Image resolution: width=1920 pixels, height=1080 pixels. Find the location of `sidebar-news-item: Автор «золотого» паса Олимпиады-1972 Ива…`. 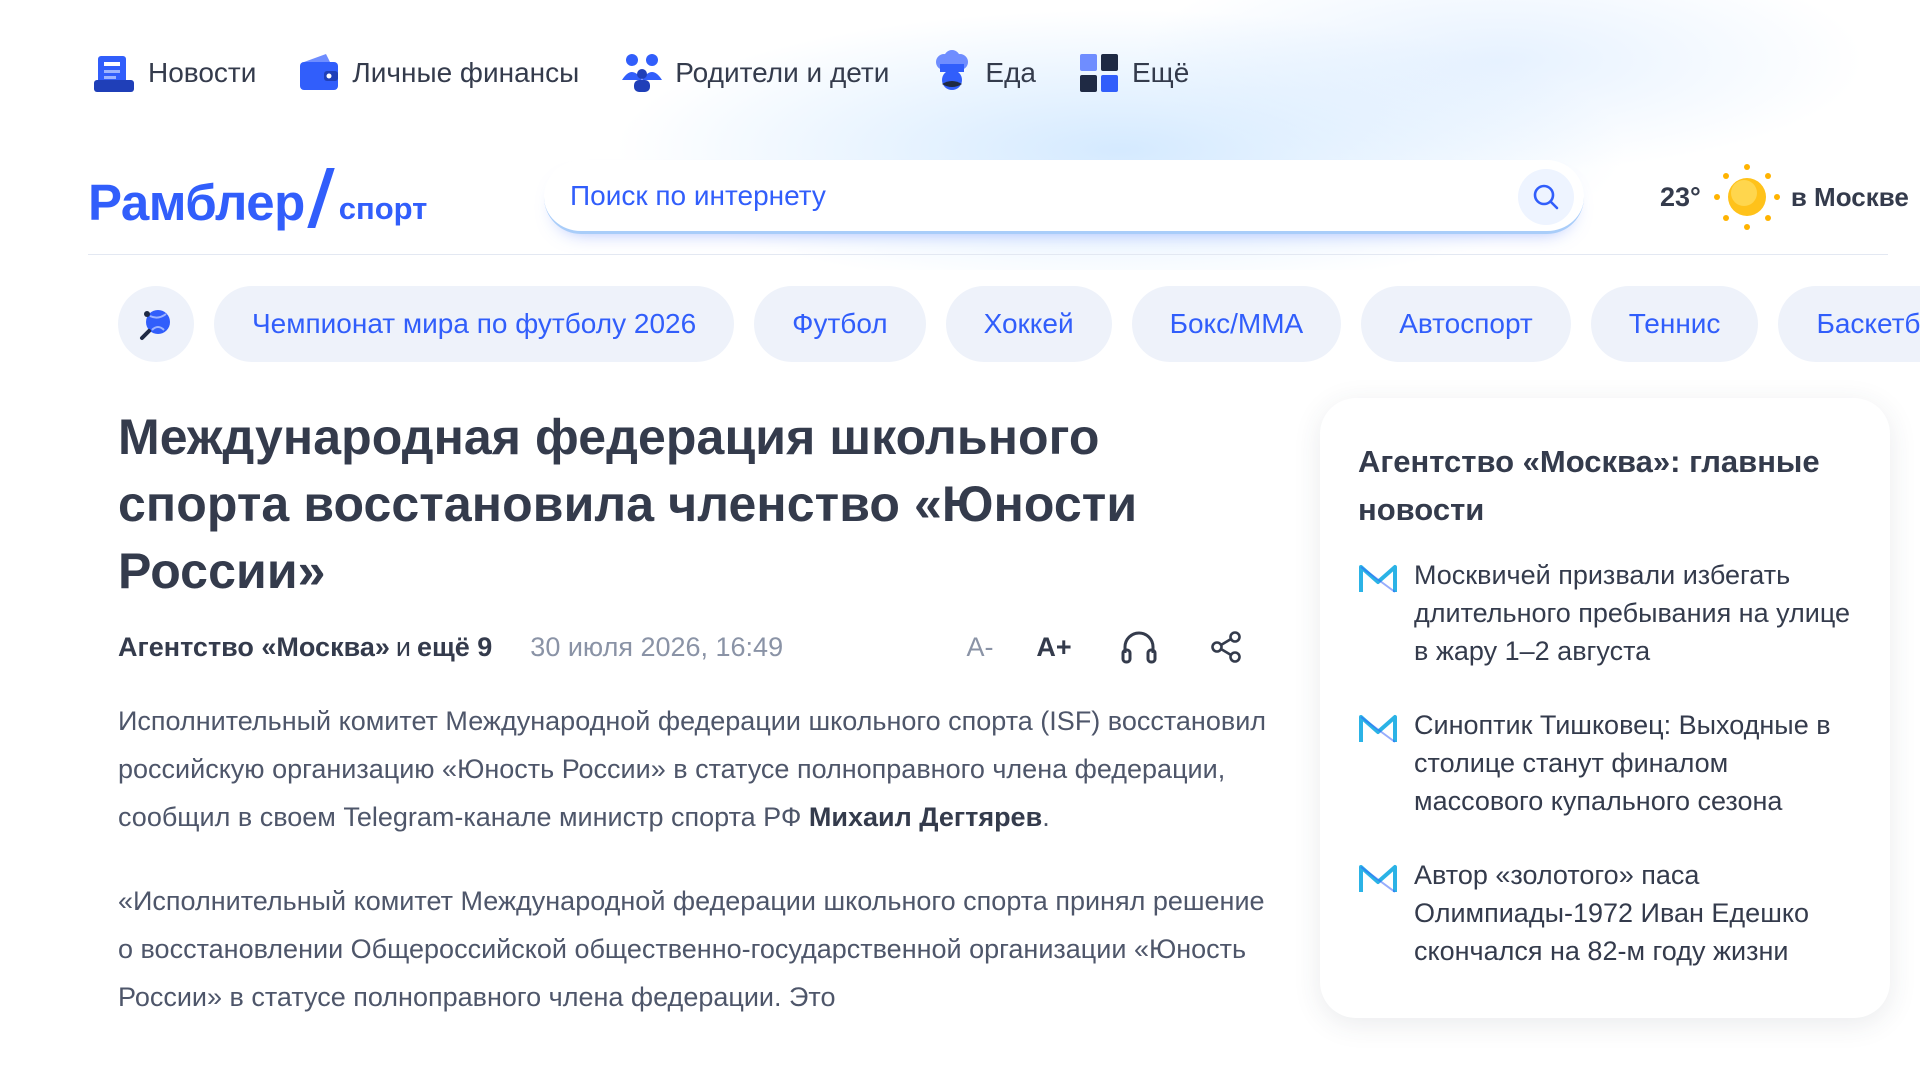

sidebar-news-item: Автор «золотого» паса Олимпиады-1972 Ива… is located at coordinates (1606, 913).